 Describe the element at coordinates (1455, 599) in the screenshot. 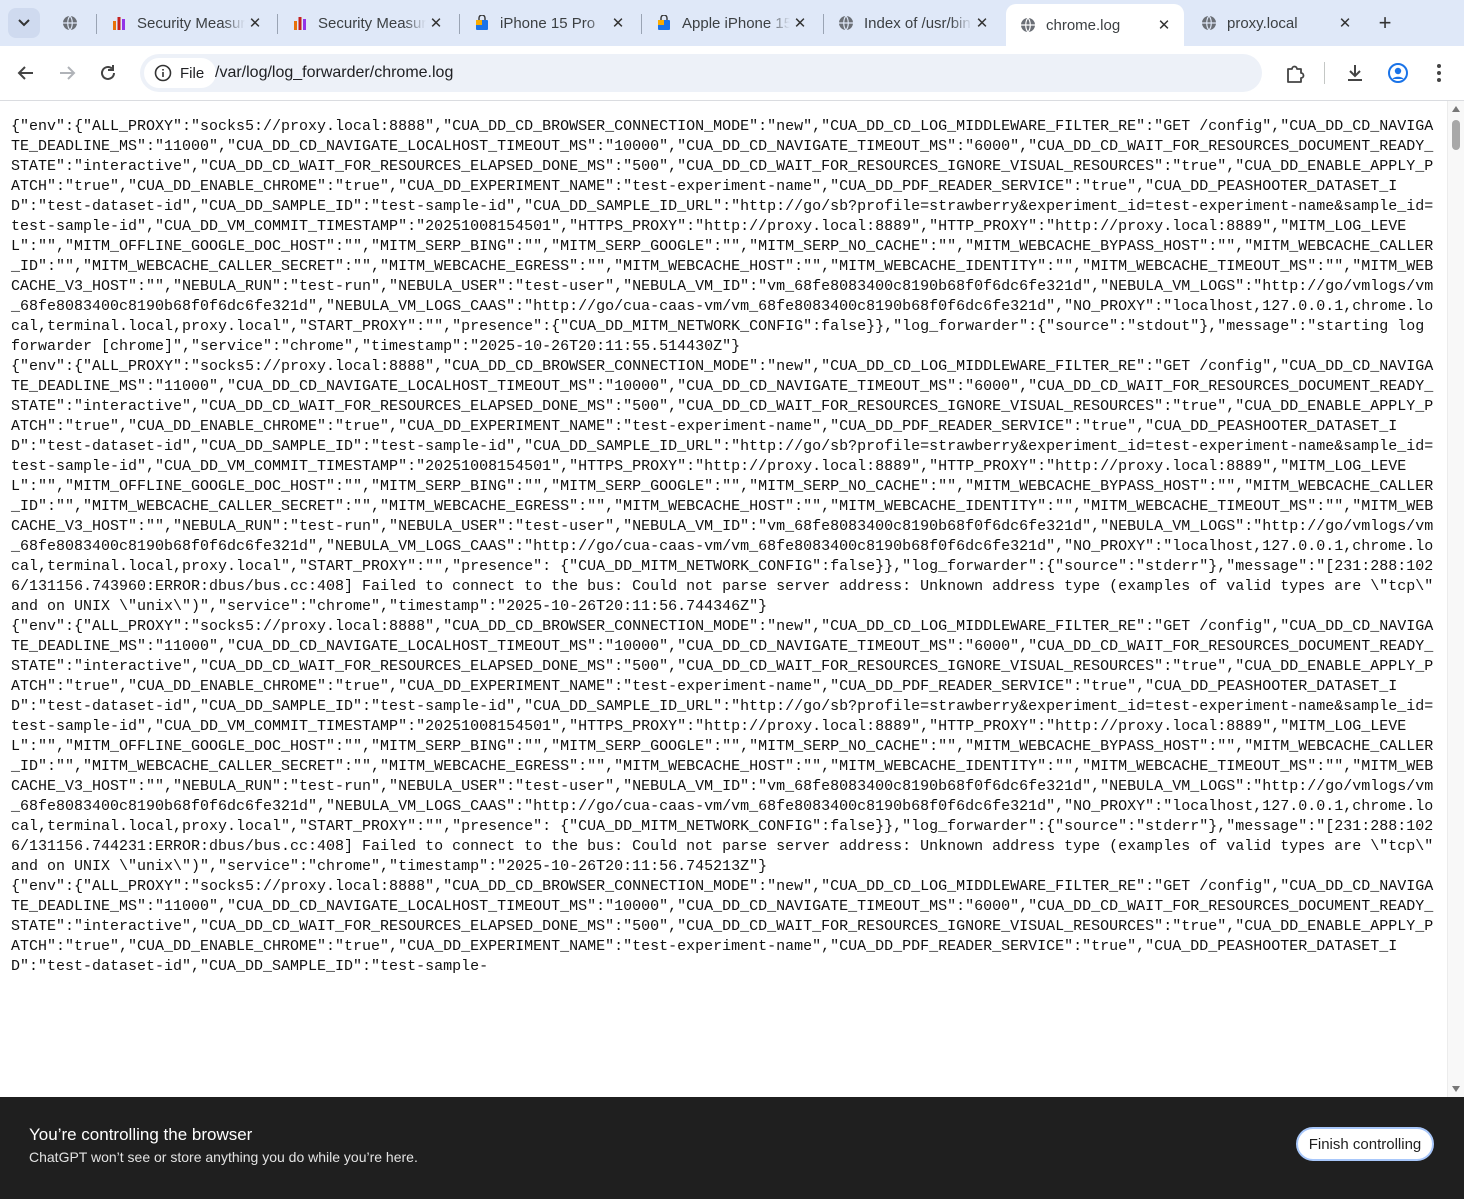

I see `vertical-scrollbar` at that location.